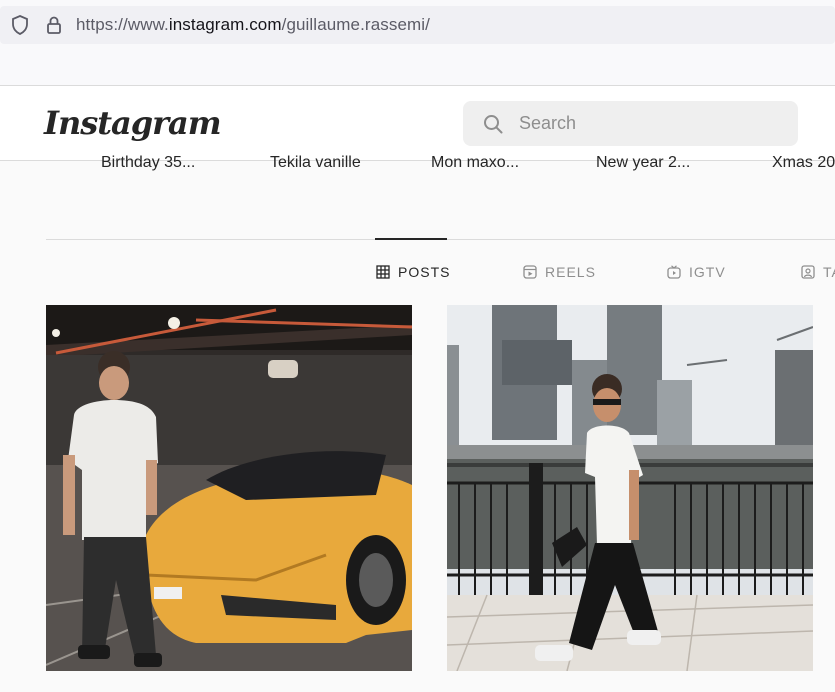  What do you see at coordinates (411, 239) in the screenshot?
I see `active-tab-indicator` at bounding box center [411, 239].